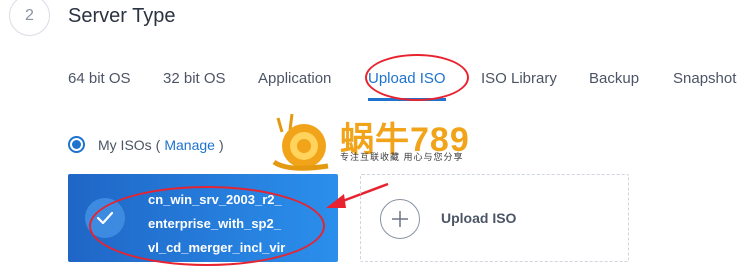 The height and width of the screenshot is (274, 756). What do you see at coordinates (300, 142) in the screenshot?
I see `snail-icon` at bounding box center [300, 142].